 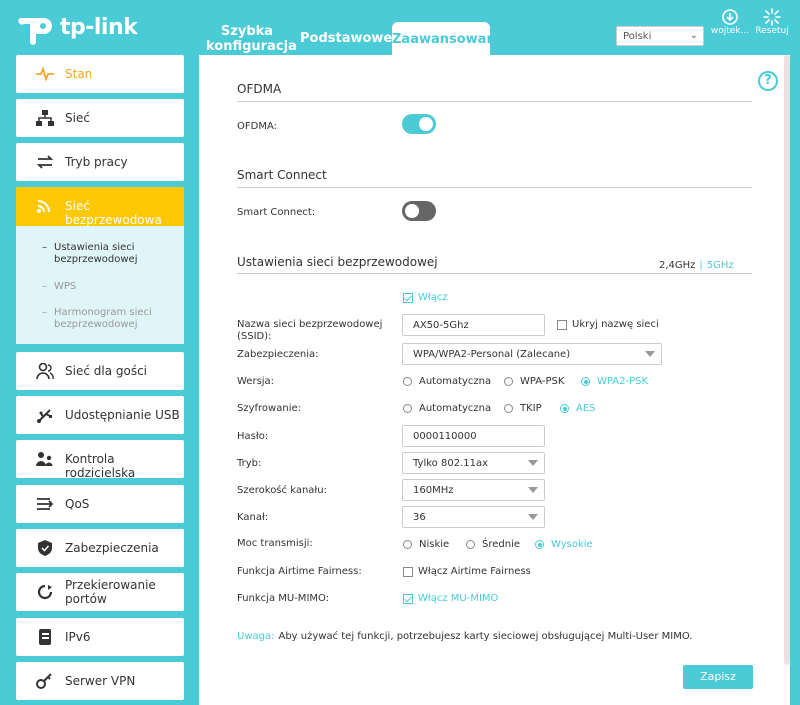 I want to click on tplink-logo: tp-link, so click(x=84, y=28).